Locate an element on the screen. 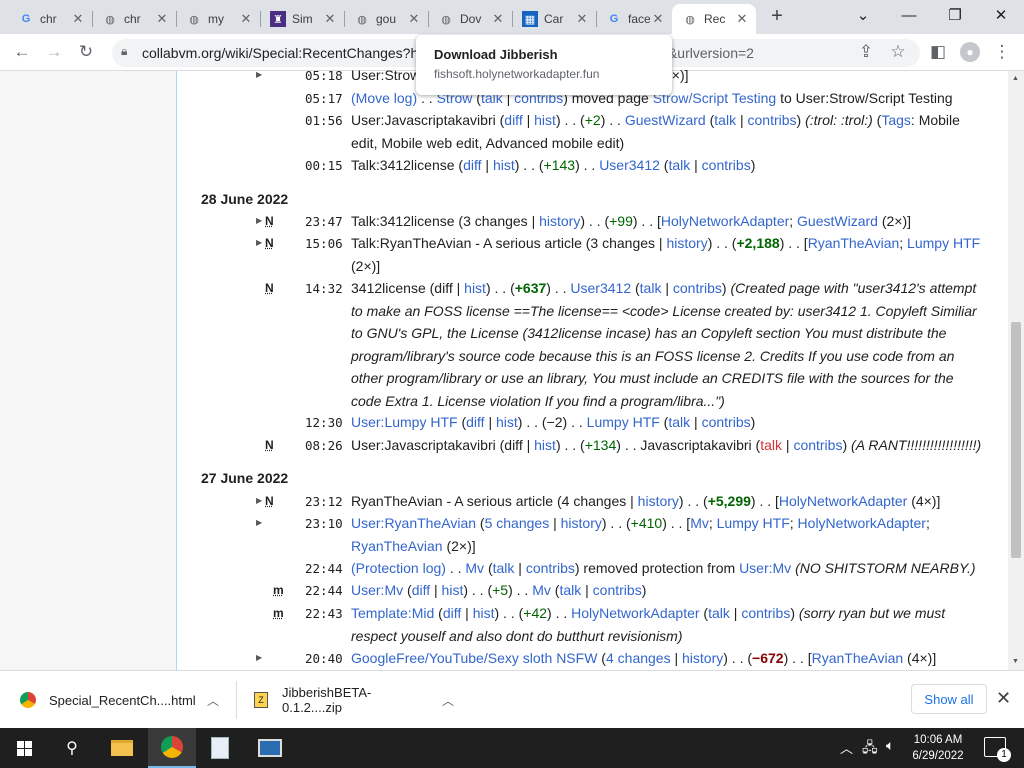  download-item: Z JibberishBETA-0.1.2....zip ︿ is located at coordinates (354, 700).